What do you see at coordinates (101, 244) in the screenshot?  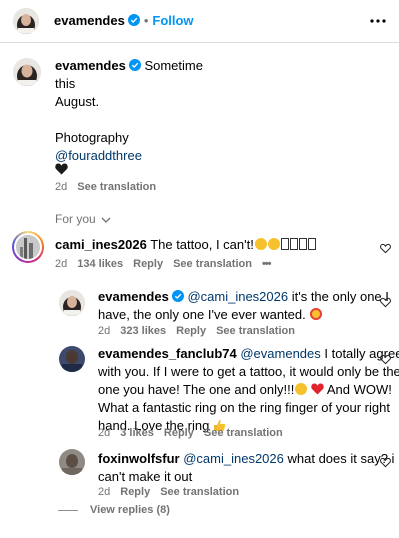 I see `comment-username: cami_ines2026` at bounding box center [101, 244].